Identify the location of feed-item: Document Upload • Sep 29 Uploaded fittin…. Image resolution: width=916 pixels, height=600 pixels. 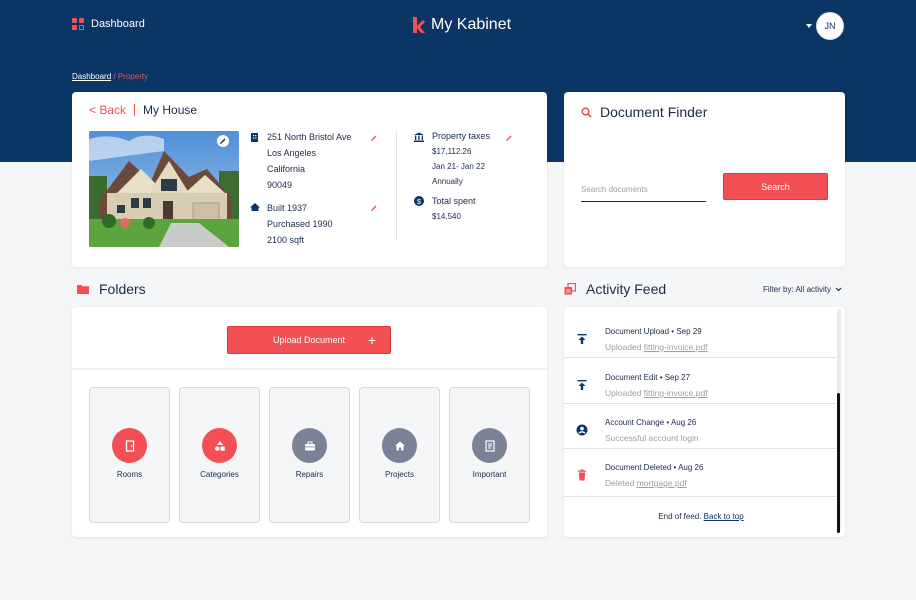
(701, 335).